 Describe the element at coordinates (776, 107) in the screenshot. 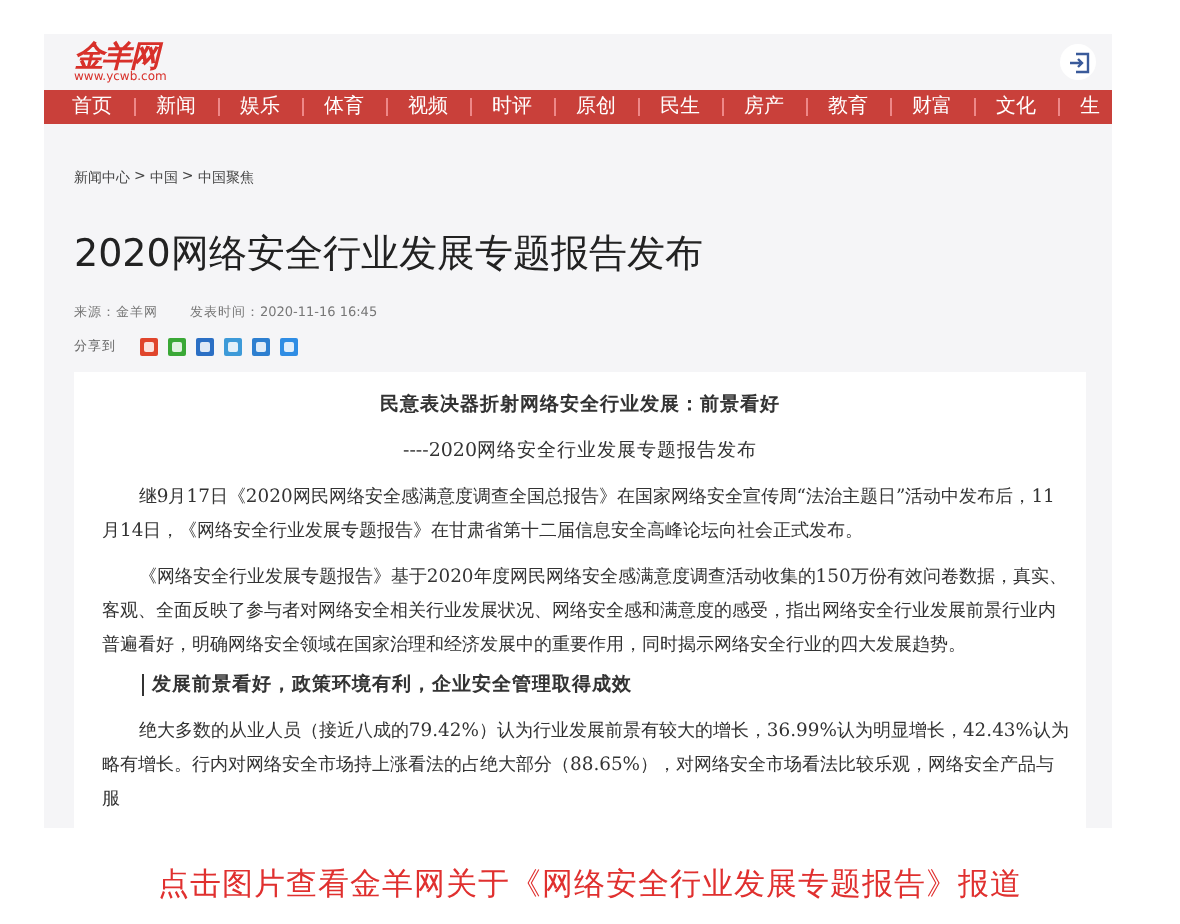

I see `nav-link: 房产` at that location.